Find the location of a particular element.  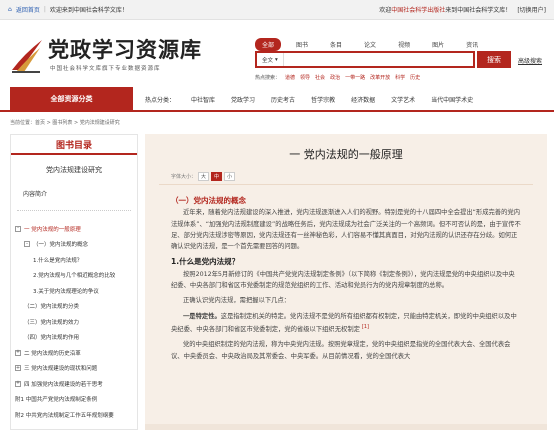

toc-item-label: 附1 中国共产党党内法规制定条例 is located at coordinates (56, 400).